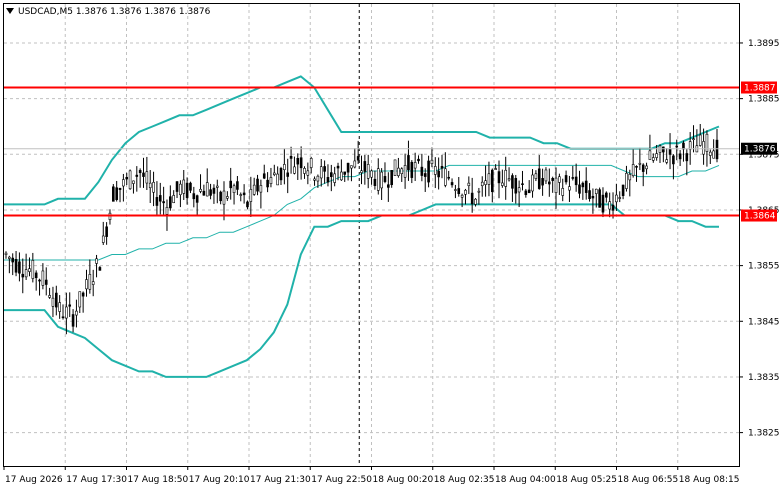 The height and width of the screenshot is (489, 781). Describe the element at coordinates (34, 480) in the screenshot. I see `x-tick-label: 17 Aug 2026` at that location.